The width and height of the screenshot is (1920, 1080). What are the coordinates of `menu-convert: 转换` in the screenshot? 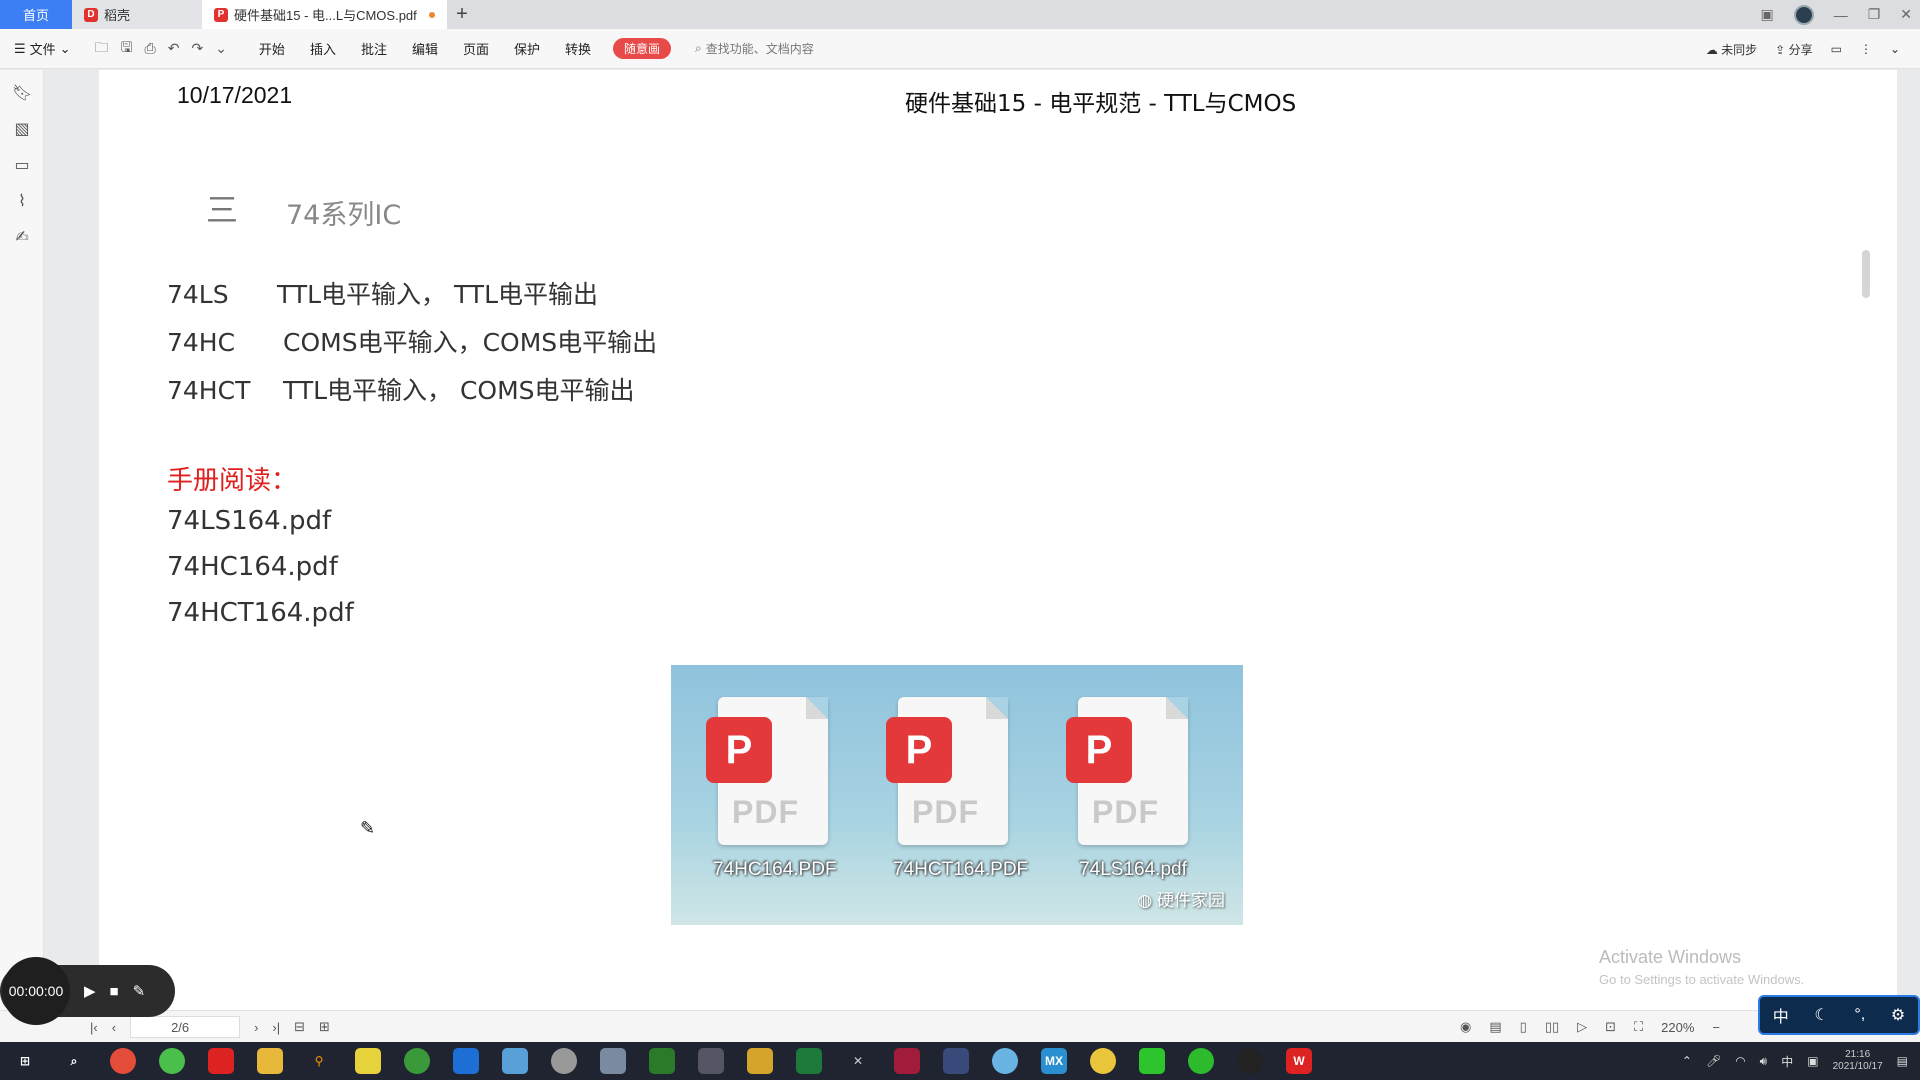 It's located at (578, 48).